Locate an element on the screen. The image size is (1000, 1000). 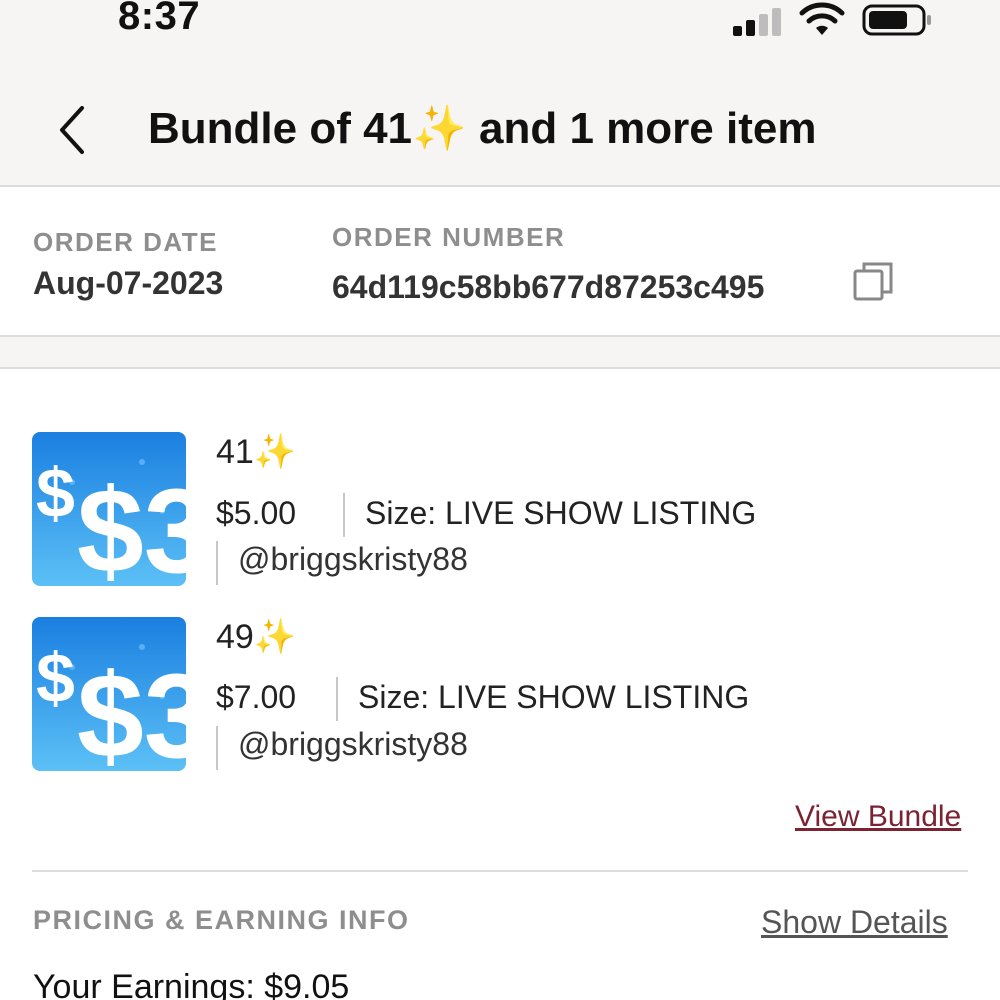
pricing-section-label: PRICING & EARNING INFO is located at coordinates (221, 920).